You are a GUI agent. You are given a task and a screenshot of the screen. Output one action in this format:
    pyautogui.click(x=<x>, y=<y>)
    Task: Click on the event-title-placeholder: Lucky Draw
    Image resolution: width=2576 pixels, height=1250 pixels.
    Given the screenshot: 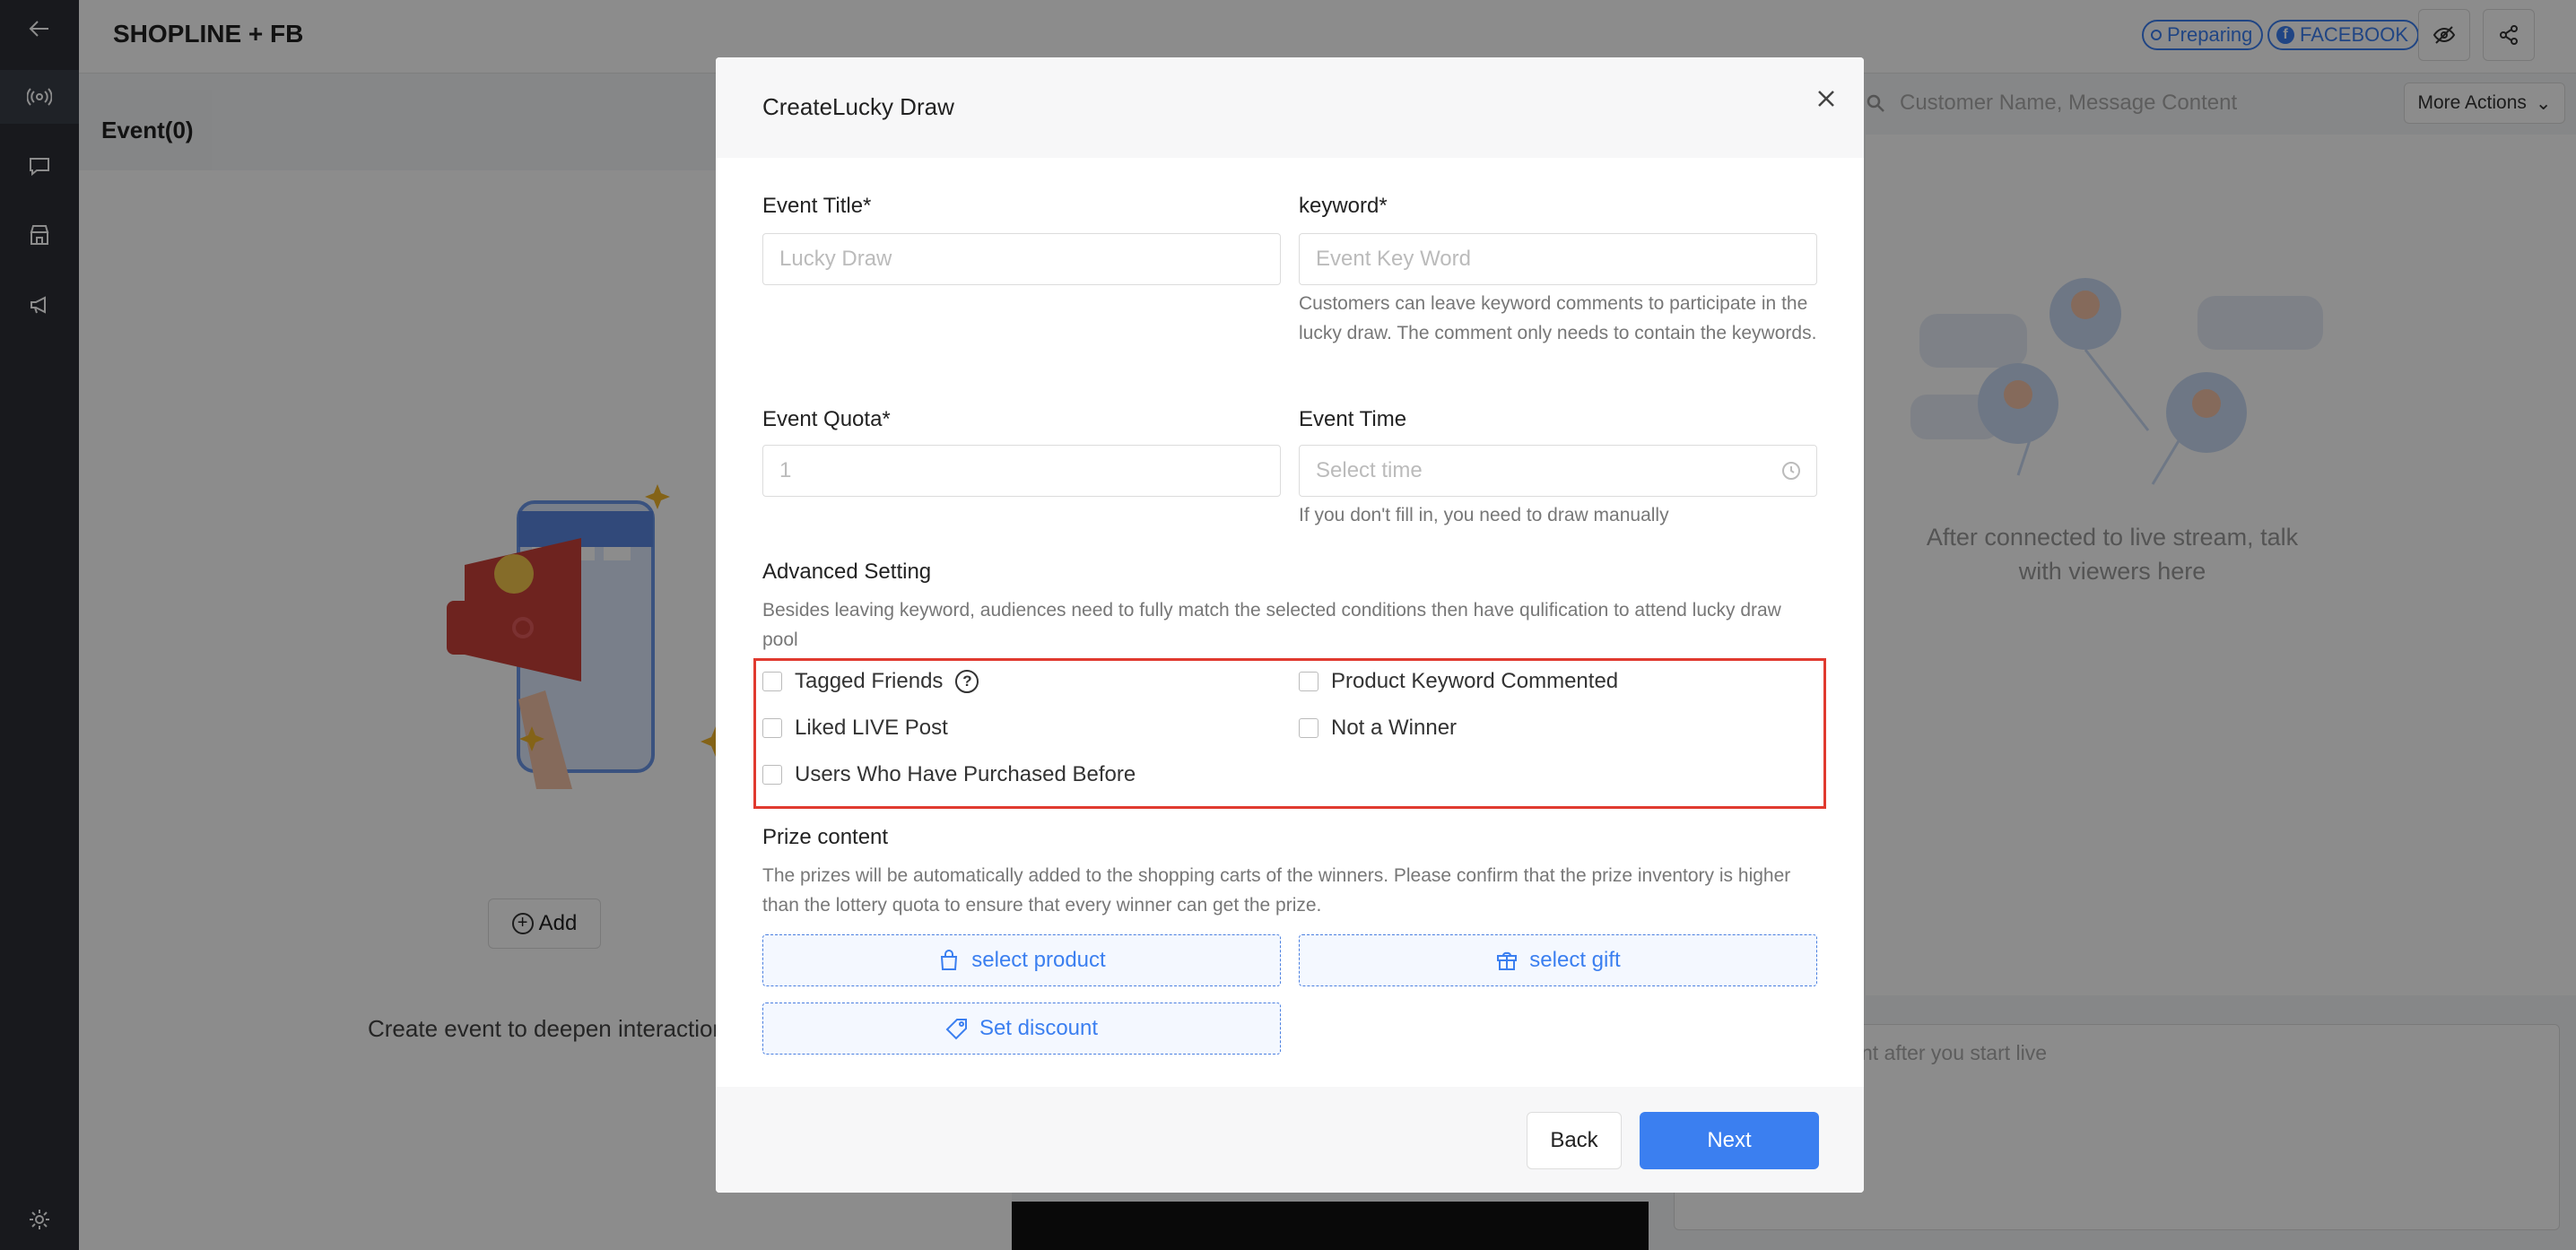 What is the action you would take?
    pyautogui.click(x=835, y=259)
    